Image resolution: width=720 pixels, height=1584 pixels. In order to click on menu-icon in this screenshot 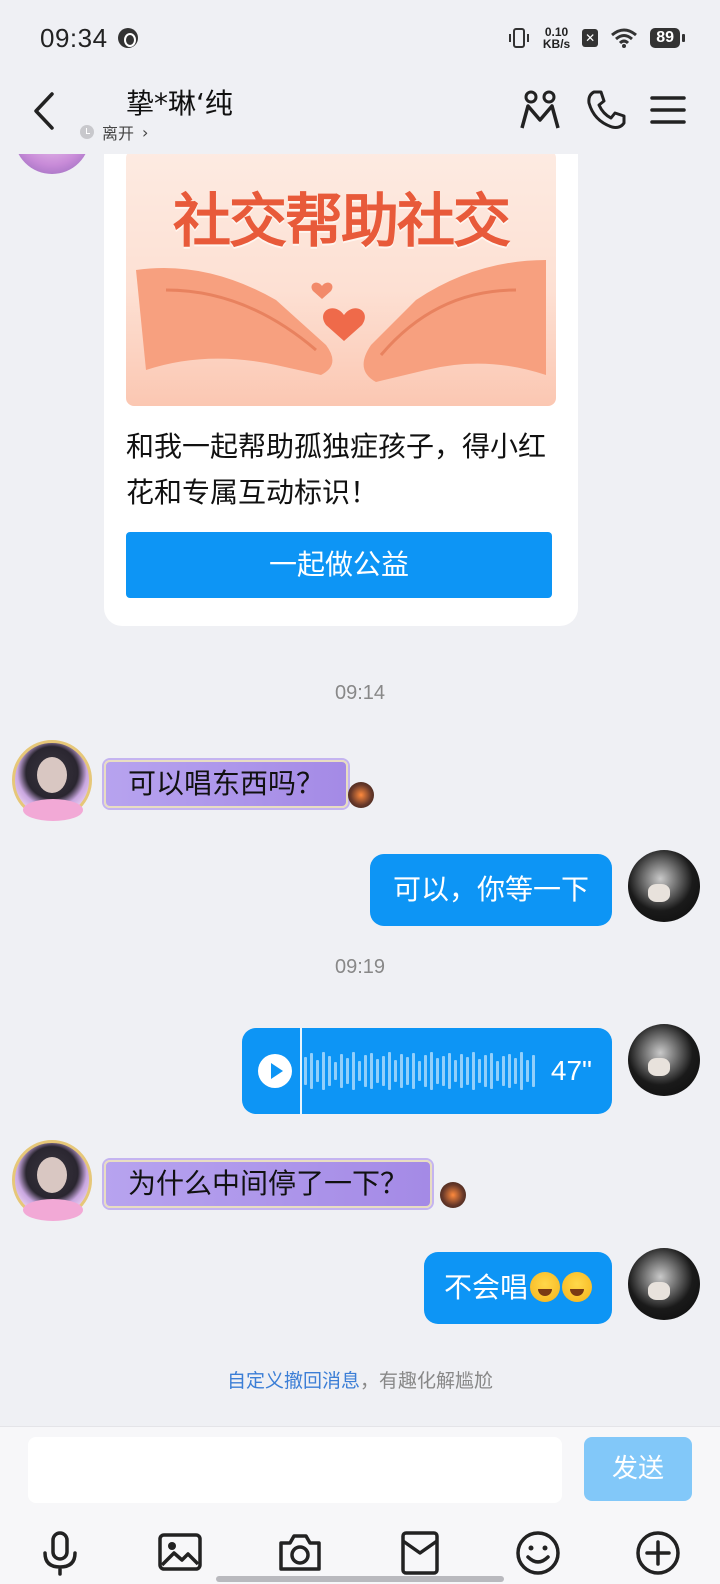, I will do `click(668, 110)`.